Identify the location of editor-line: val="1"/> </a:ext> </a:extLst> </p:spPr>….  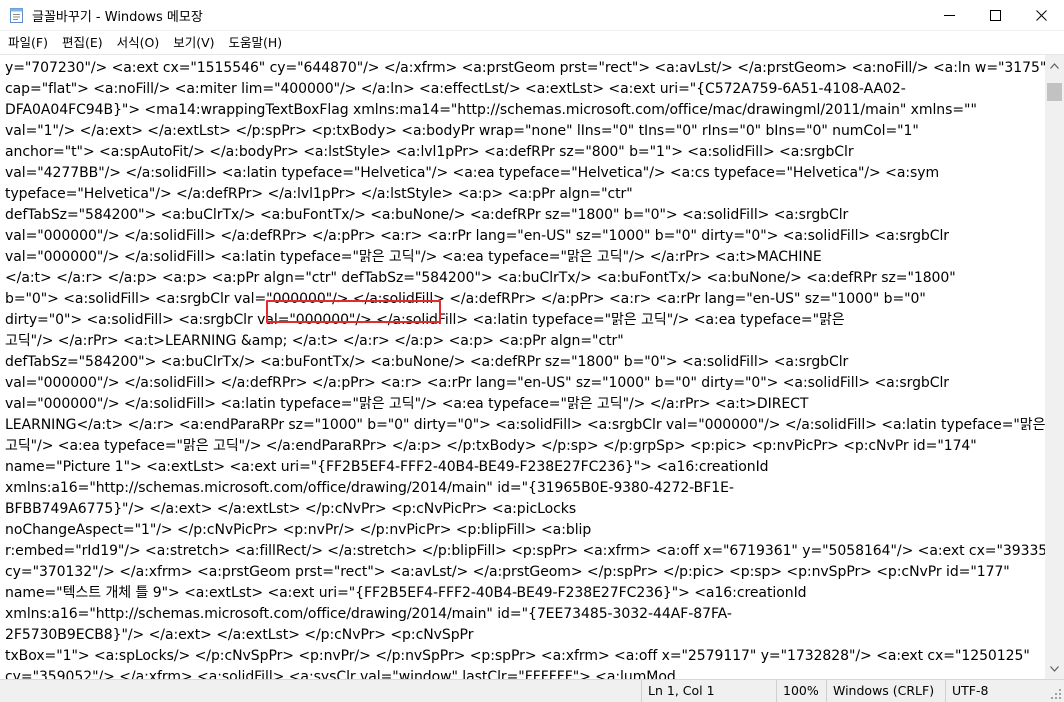
(462, 131).